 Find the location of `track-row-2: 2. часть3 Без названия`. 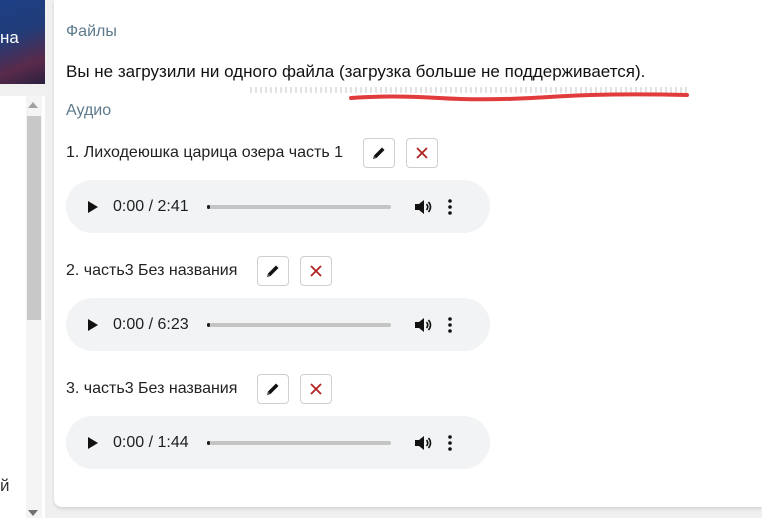

track-row-2: 2. часть3 Без названия is located at coordinates (199, 271).